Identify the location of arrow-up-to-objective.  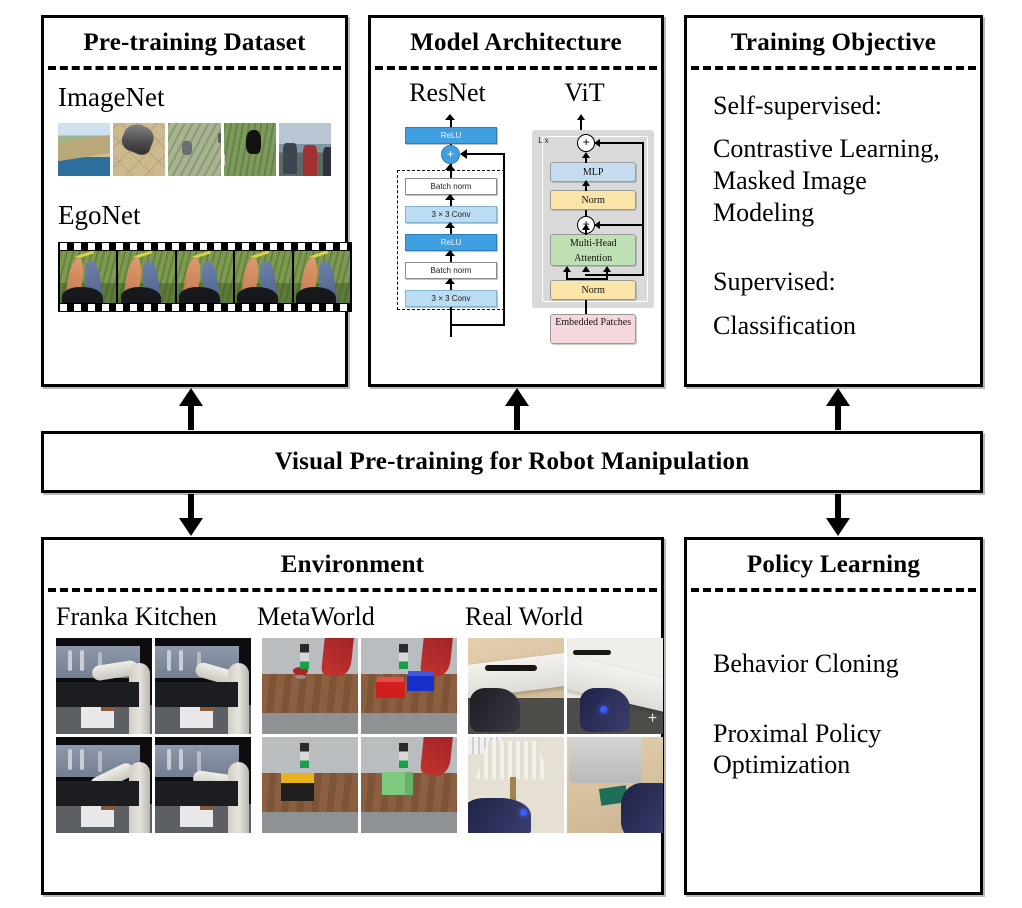
(838, 409).